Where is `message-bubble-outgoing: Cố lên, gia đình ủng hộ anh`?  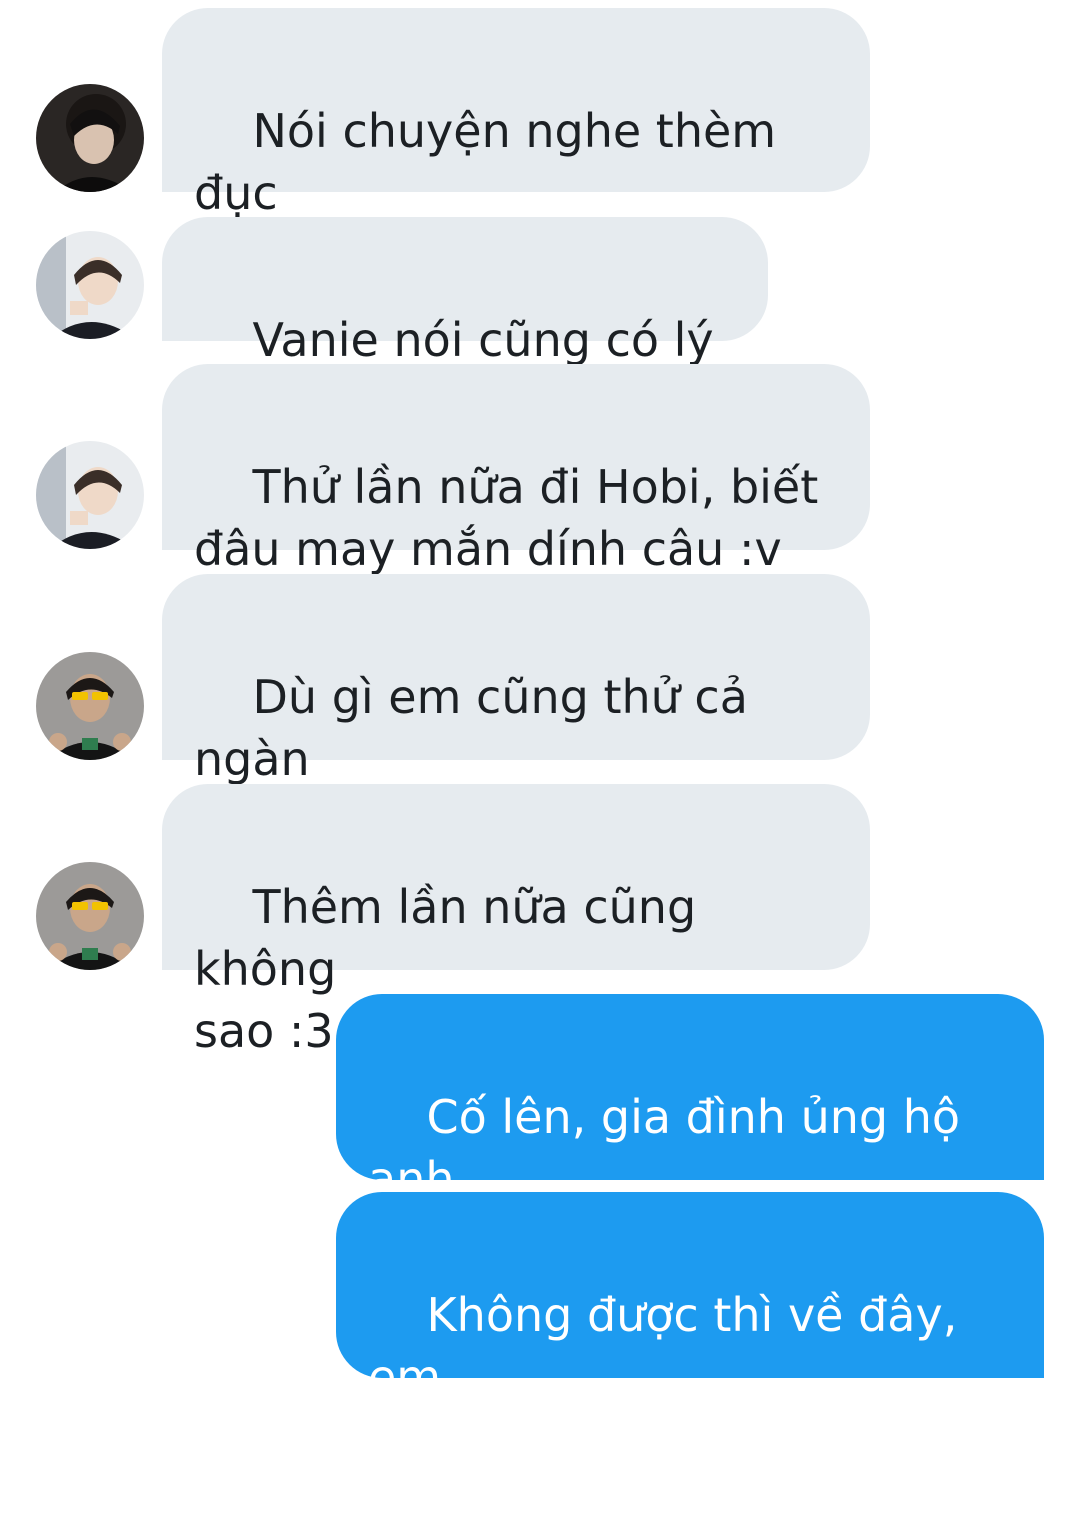 message-bubble-outgoing: Cố lên, gia đình ủng hộ anh is located at coordinates (690, 1163).